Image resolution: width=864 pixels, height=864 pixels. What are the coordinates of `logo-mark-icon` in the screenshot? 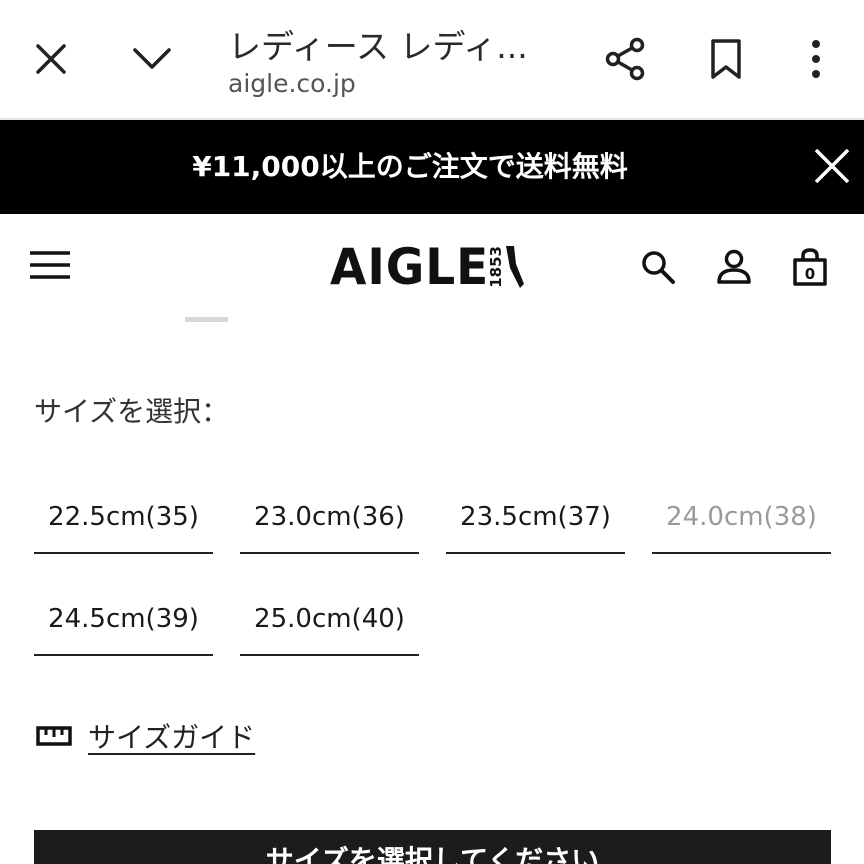 It's located at (515, 267).